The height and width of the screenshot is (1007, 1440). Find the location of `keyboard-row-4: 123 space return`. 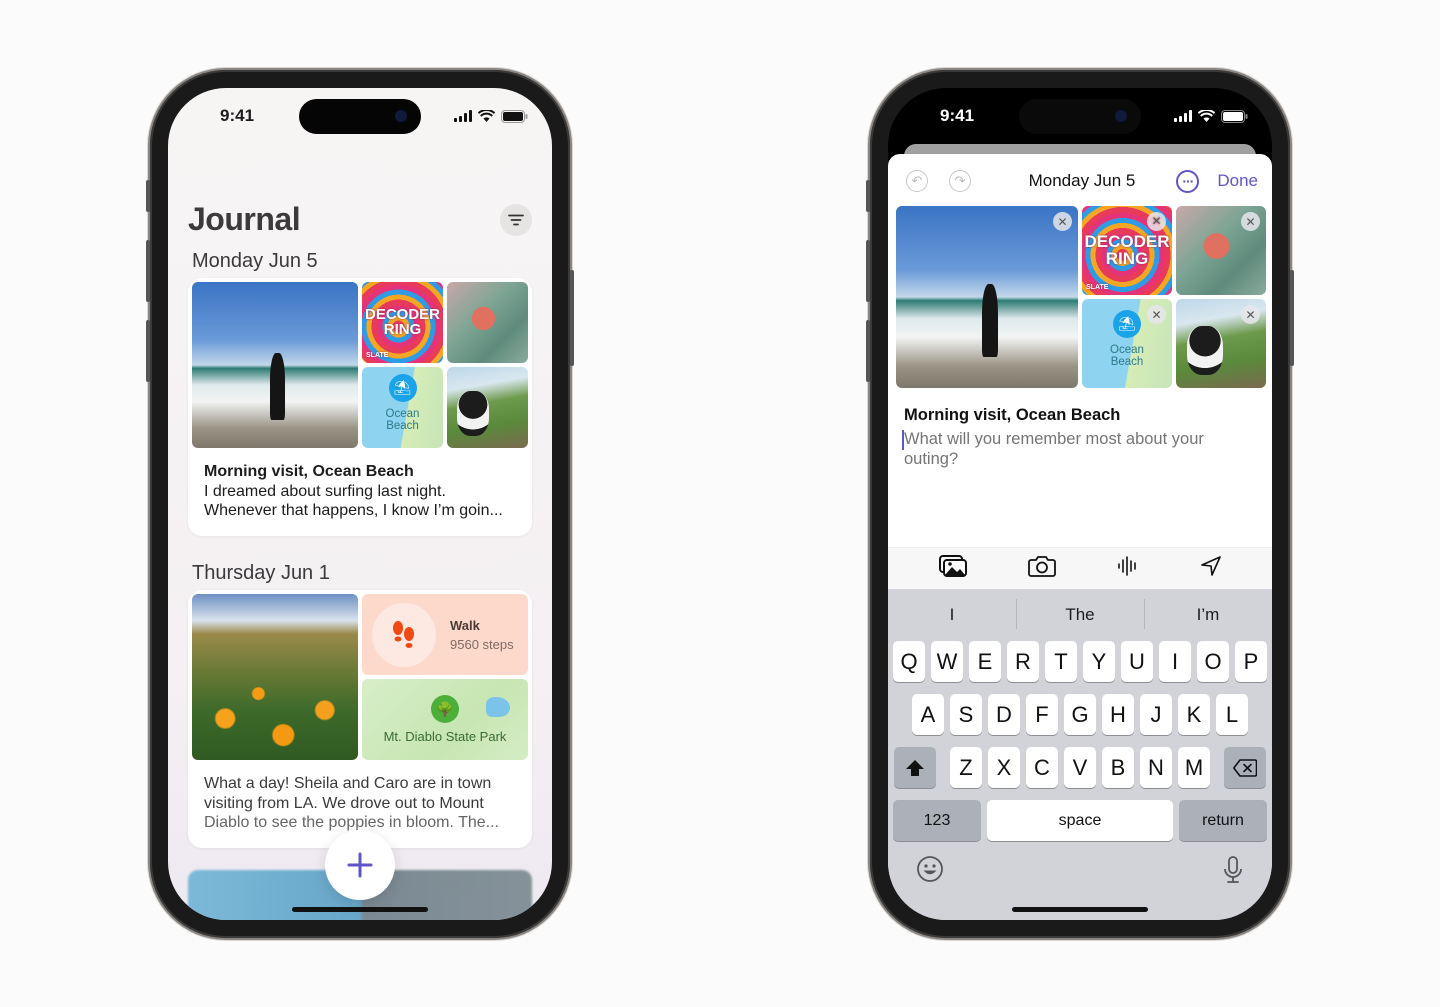

keyboard-row-4: 123 space return is located at coordinates (1080, 820).